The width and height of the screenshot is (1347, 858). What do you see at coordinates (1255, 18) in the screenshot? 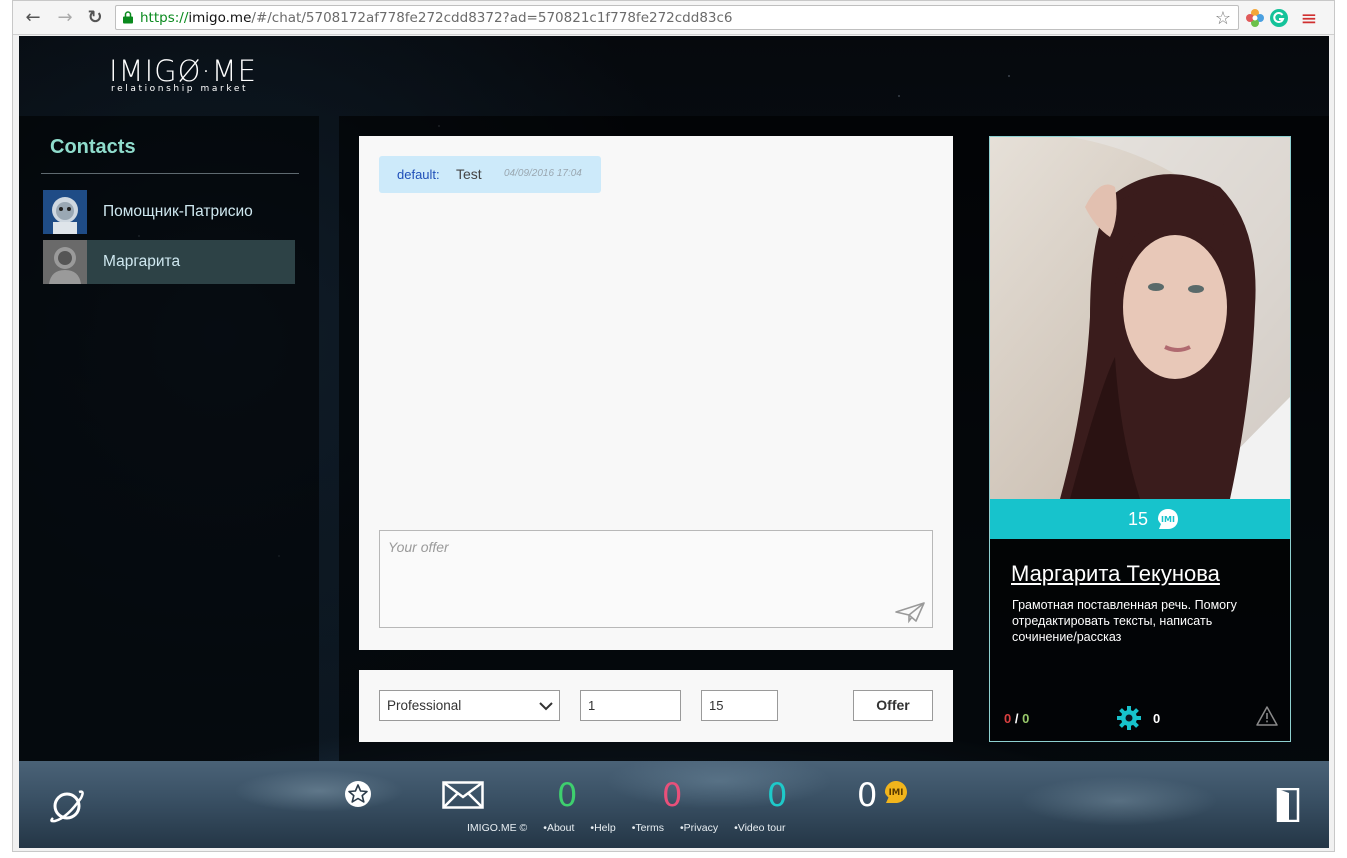
I see `flower-extension-icon` at bounding box center [1255, 18].